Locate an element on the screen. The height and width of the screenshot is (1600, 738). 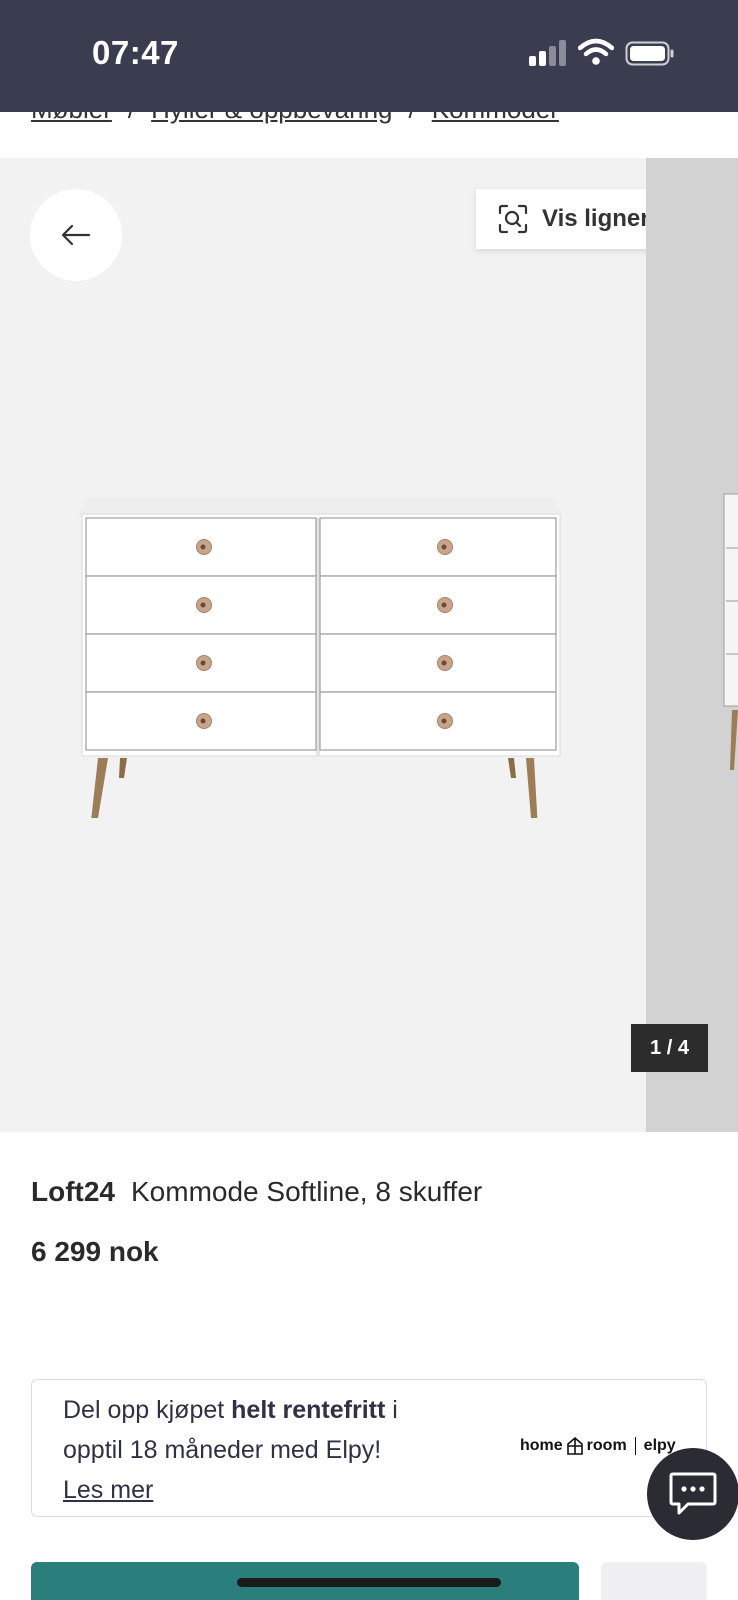
logo-room-text: room is located at coordinates (606, 1445).